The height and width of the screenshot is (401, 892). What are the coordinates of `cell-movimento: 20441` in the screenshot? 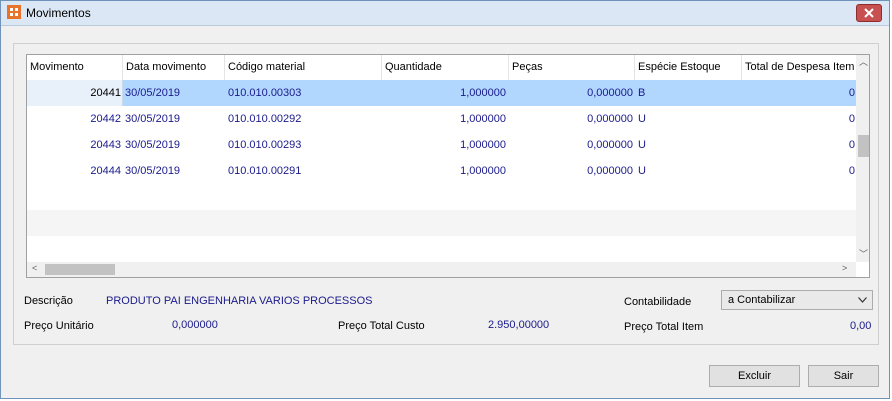 It's located at (105, 93).